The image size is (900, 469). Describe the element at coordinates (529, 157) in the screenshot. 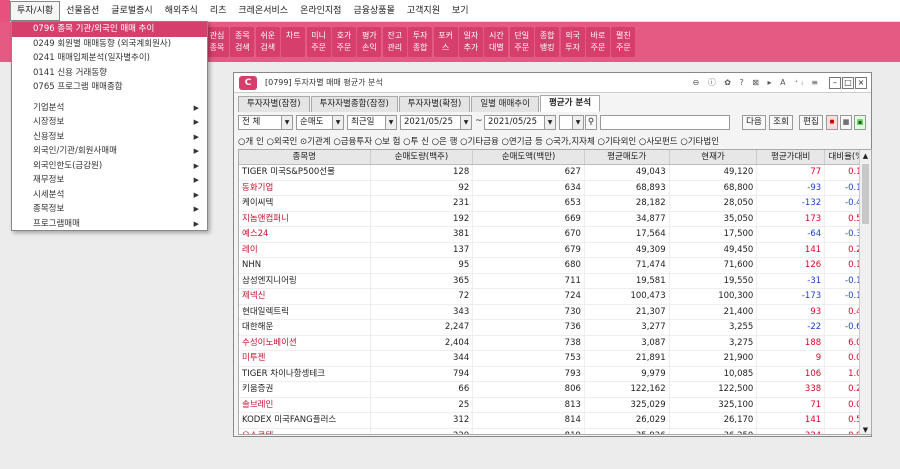

I see `col-net-sell-amt: 순매도액(백만)` at that location.